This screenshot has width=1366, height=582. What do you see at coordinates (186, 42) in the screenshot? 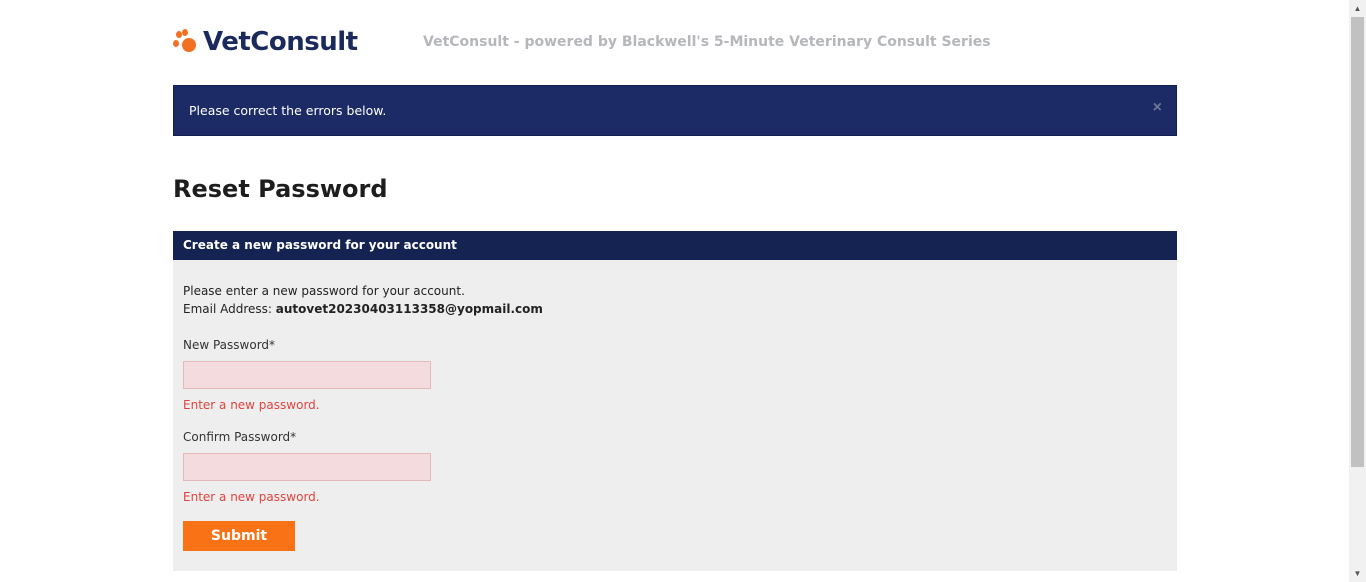
I see `paw-logo-icon` at bounding box center [186, 42].